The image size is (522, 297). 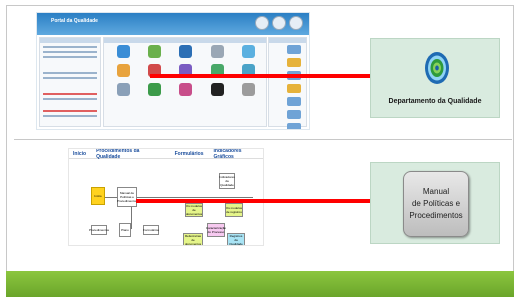 I want to click on manual-line-2: de Políticas e, so click(x=436, y=203).